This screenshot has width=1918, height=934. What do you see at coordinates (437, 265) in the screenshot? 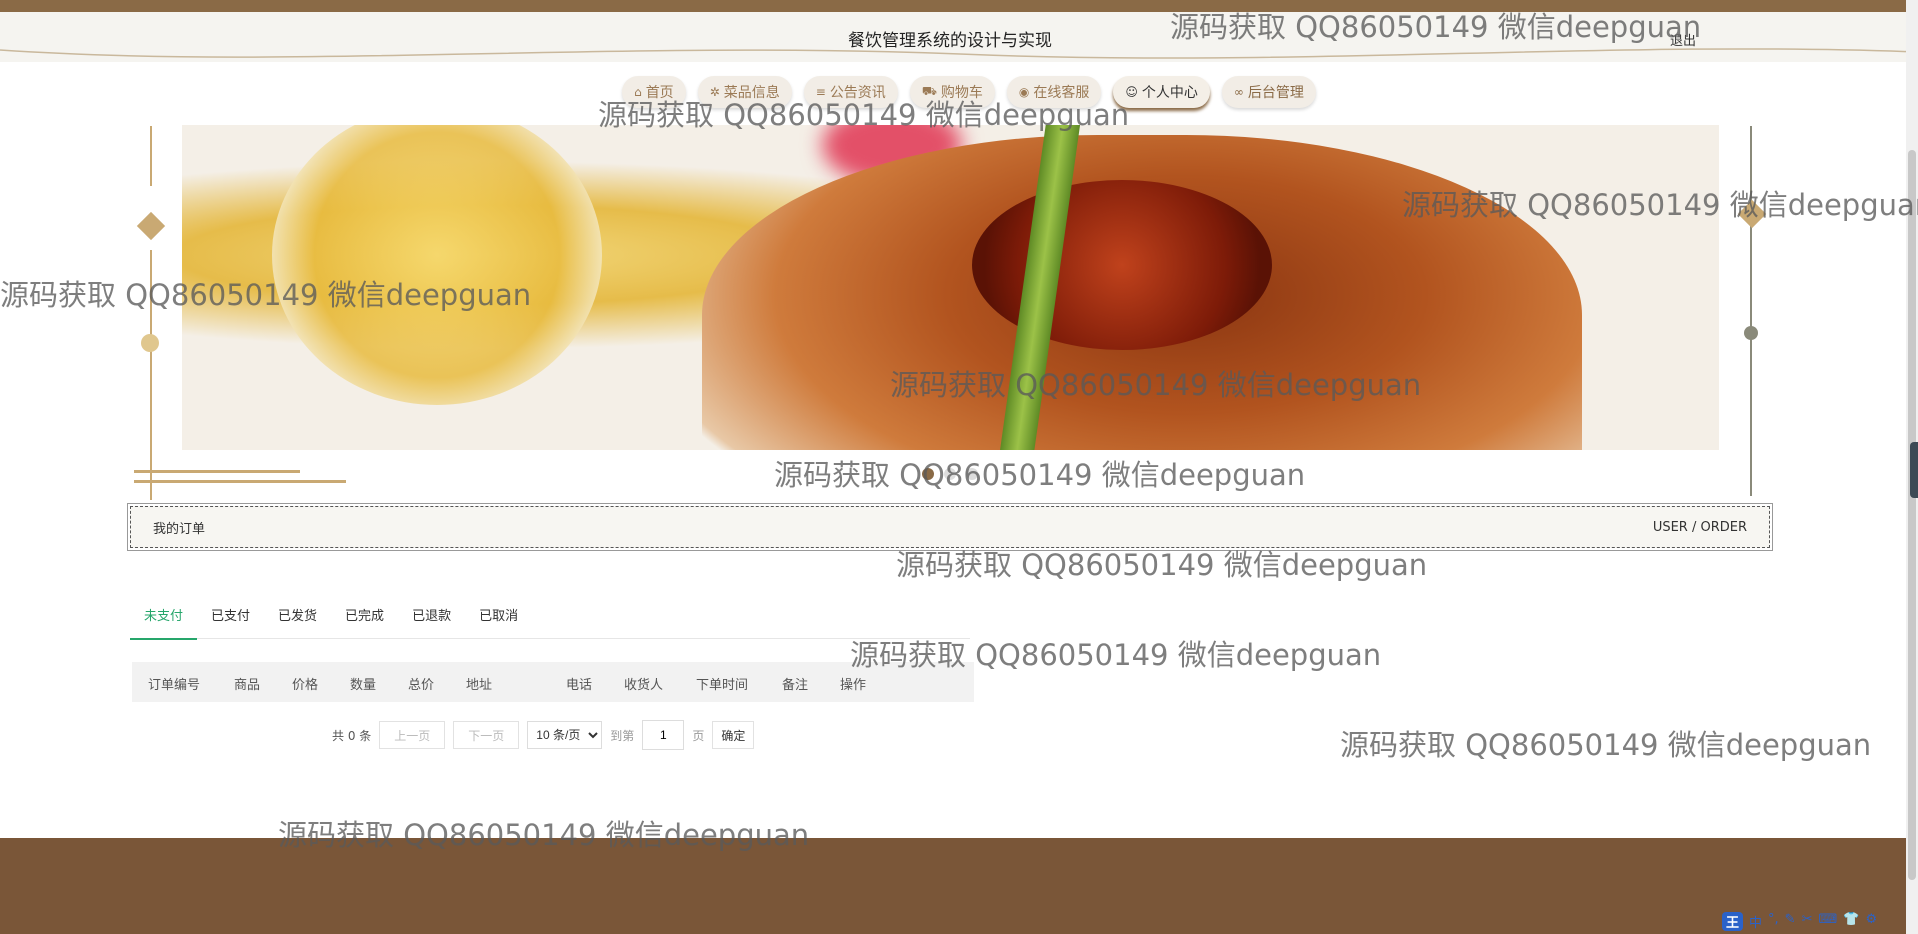
I see `banner-lemon` at bounding box center [437, 265].